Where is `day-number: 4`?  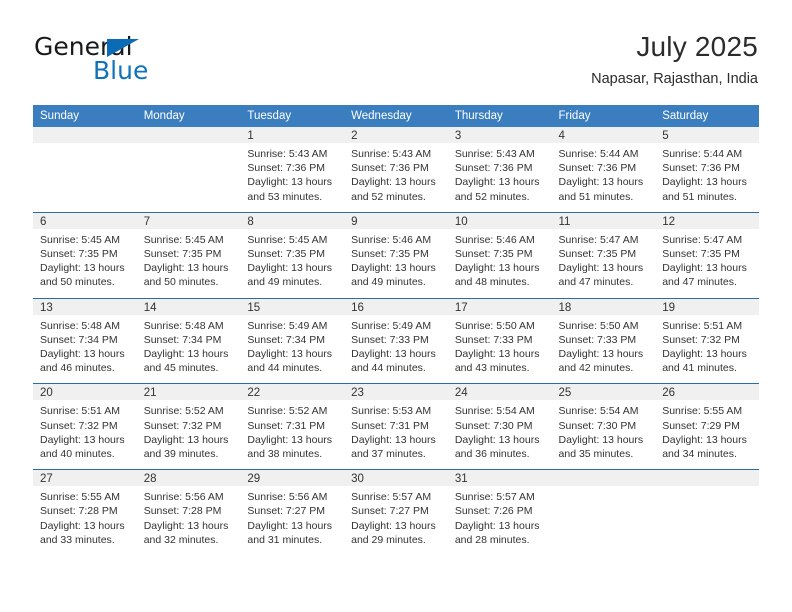 day-number: 4 is located at coordinates (603, 135).